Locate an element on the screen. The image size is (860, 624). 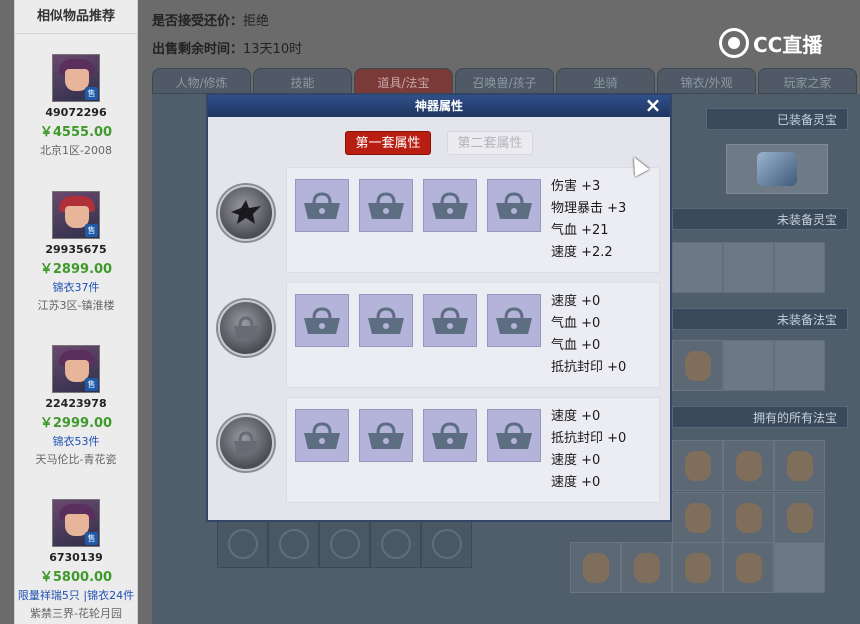
tab-character: 人物/修炼 is located at coordinates (201, 81).